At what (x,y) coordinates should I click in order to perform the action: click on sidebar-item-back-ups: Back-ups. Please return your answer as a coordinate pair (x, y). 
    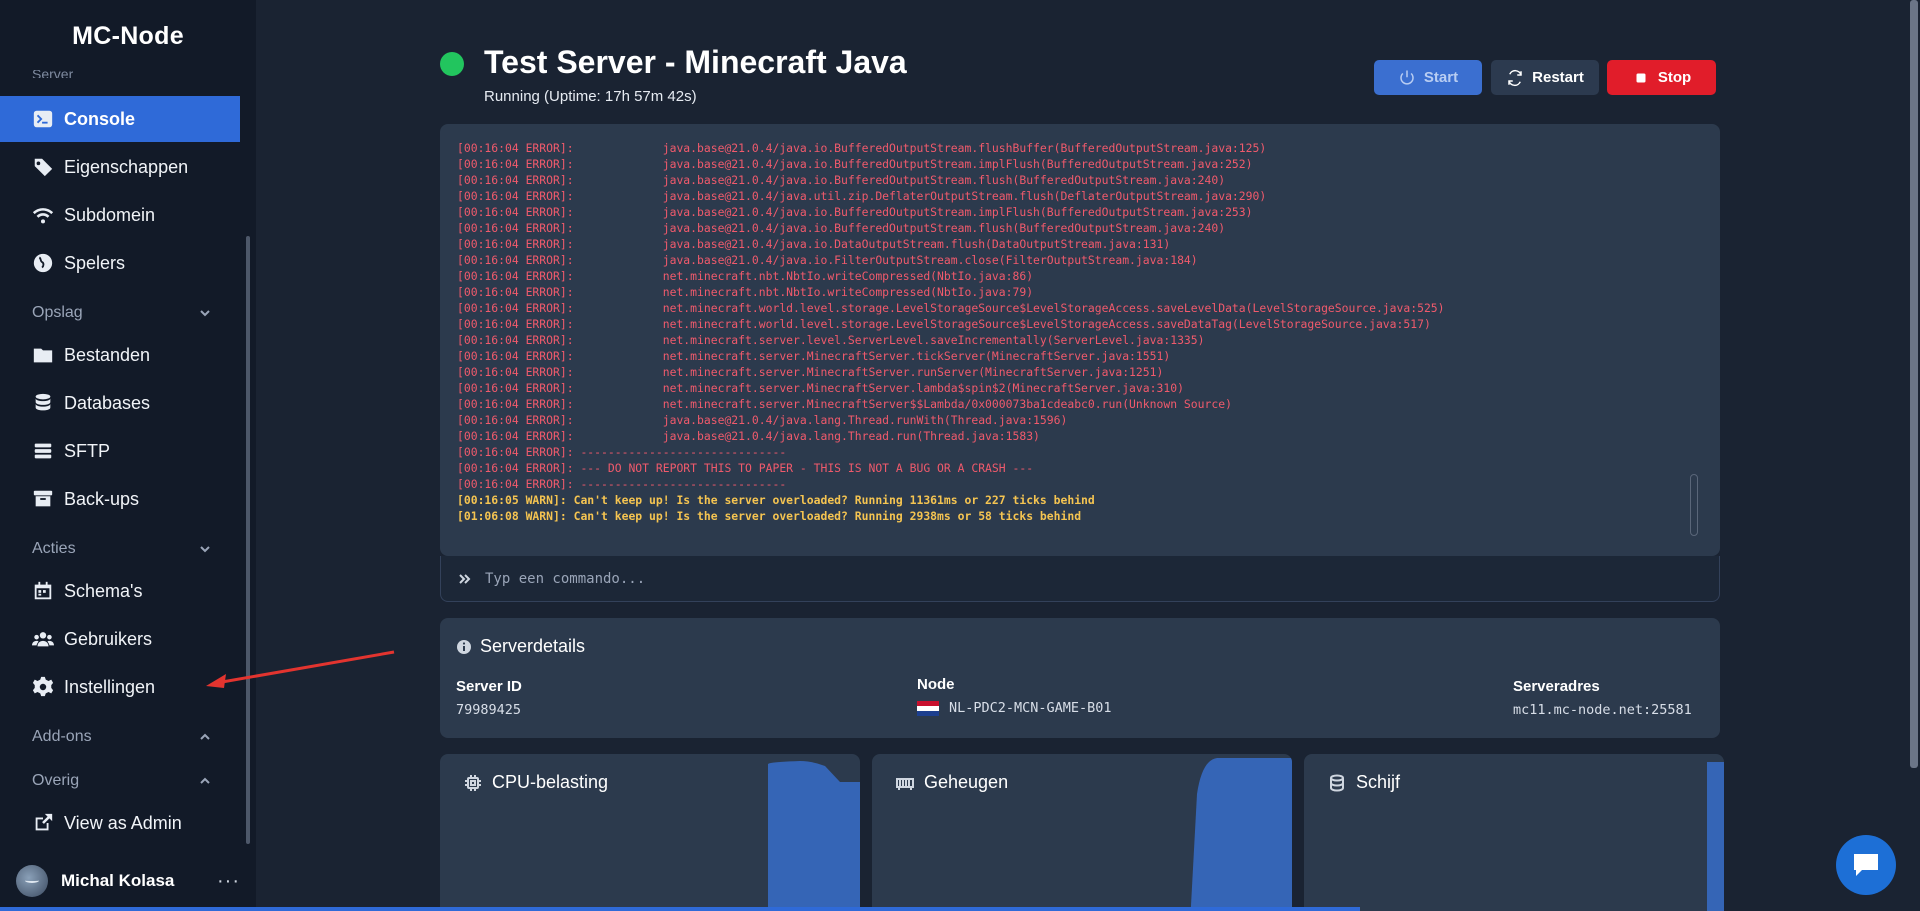
    Looking at the image, I should click on (120, 499).